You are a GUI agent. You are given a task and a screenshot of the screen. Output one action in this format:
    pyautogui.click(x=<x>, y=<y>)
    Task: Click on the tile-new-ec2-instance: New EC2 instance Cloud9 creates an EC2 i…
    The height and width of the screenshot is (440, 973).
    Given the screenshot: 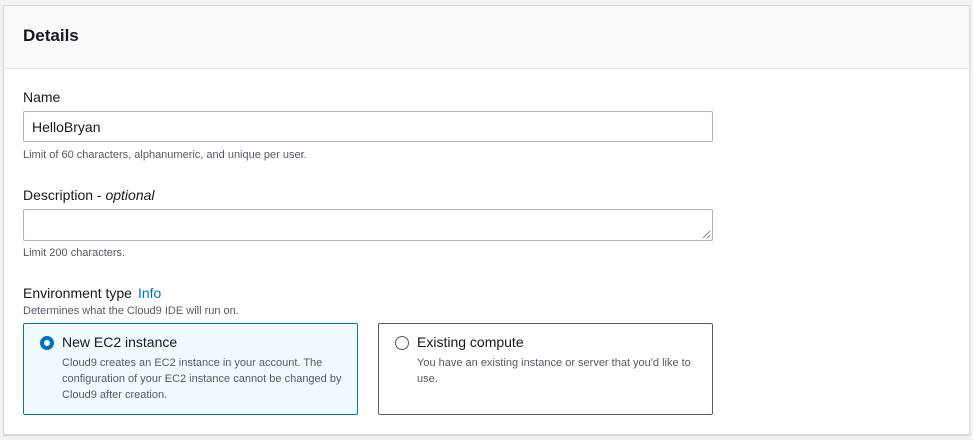 What is the action you would take?
    pyautogui.click(x=190, y=369)
    